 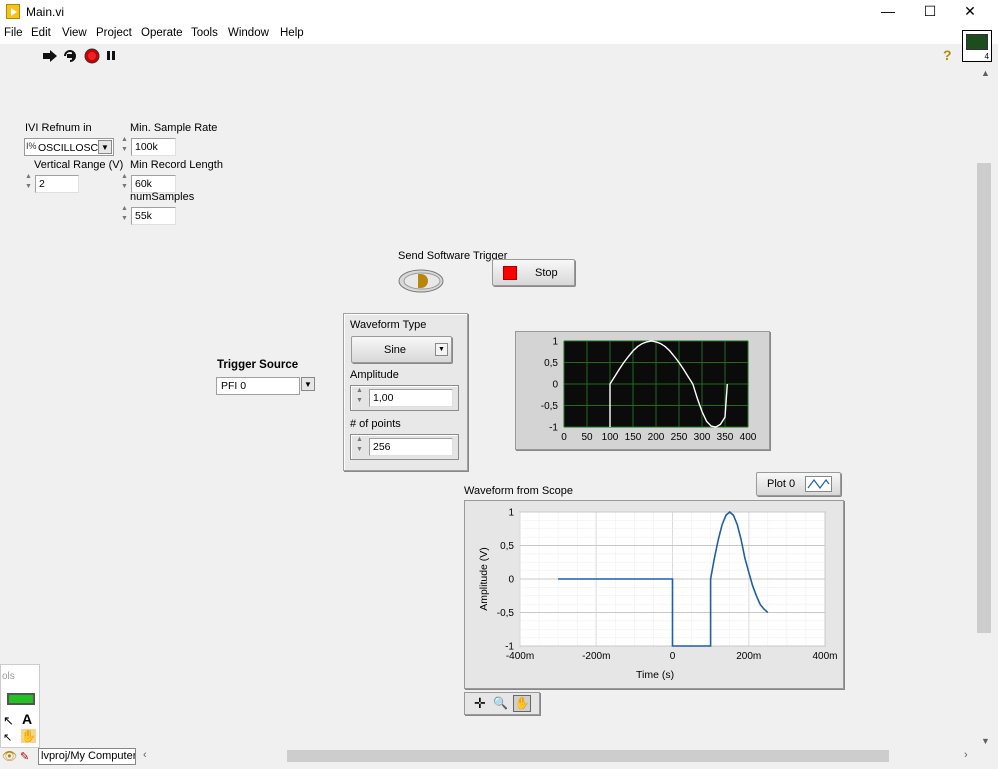 What do you see at coordinates (24, 756) in the screenshot?
I see `edit-pencil-icon: ✎` at bounding box center [24, 756].